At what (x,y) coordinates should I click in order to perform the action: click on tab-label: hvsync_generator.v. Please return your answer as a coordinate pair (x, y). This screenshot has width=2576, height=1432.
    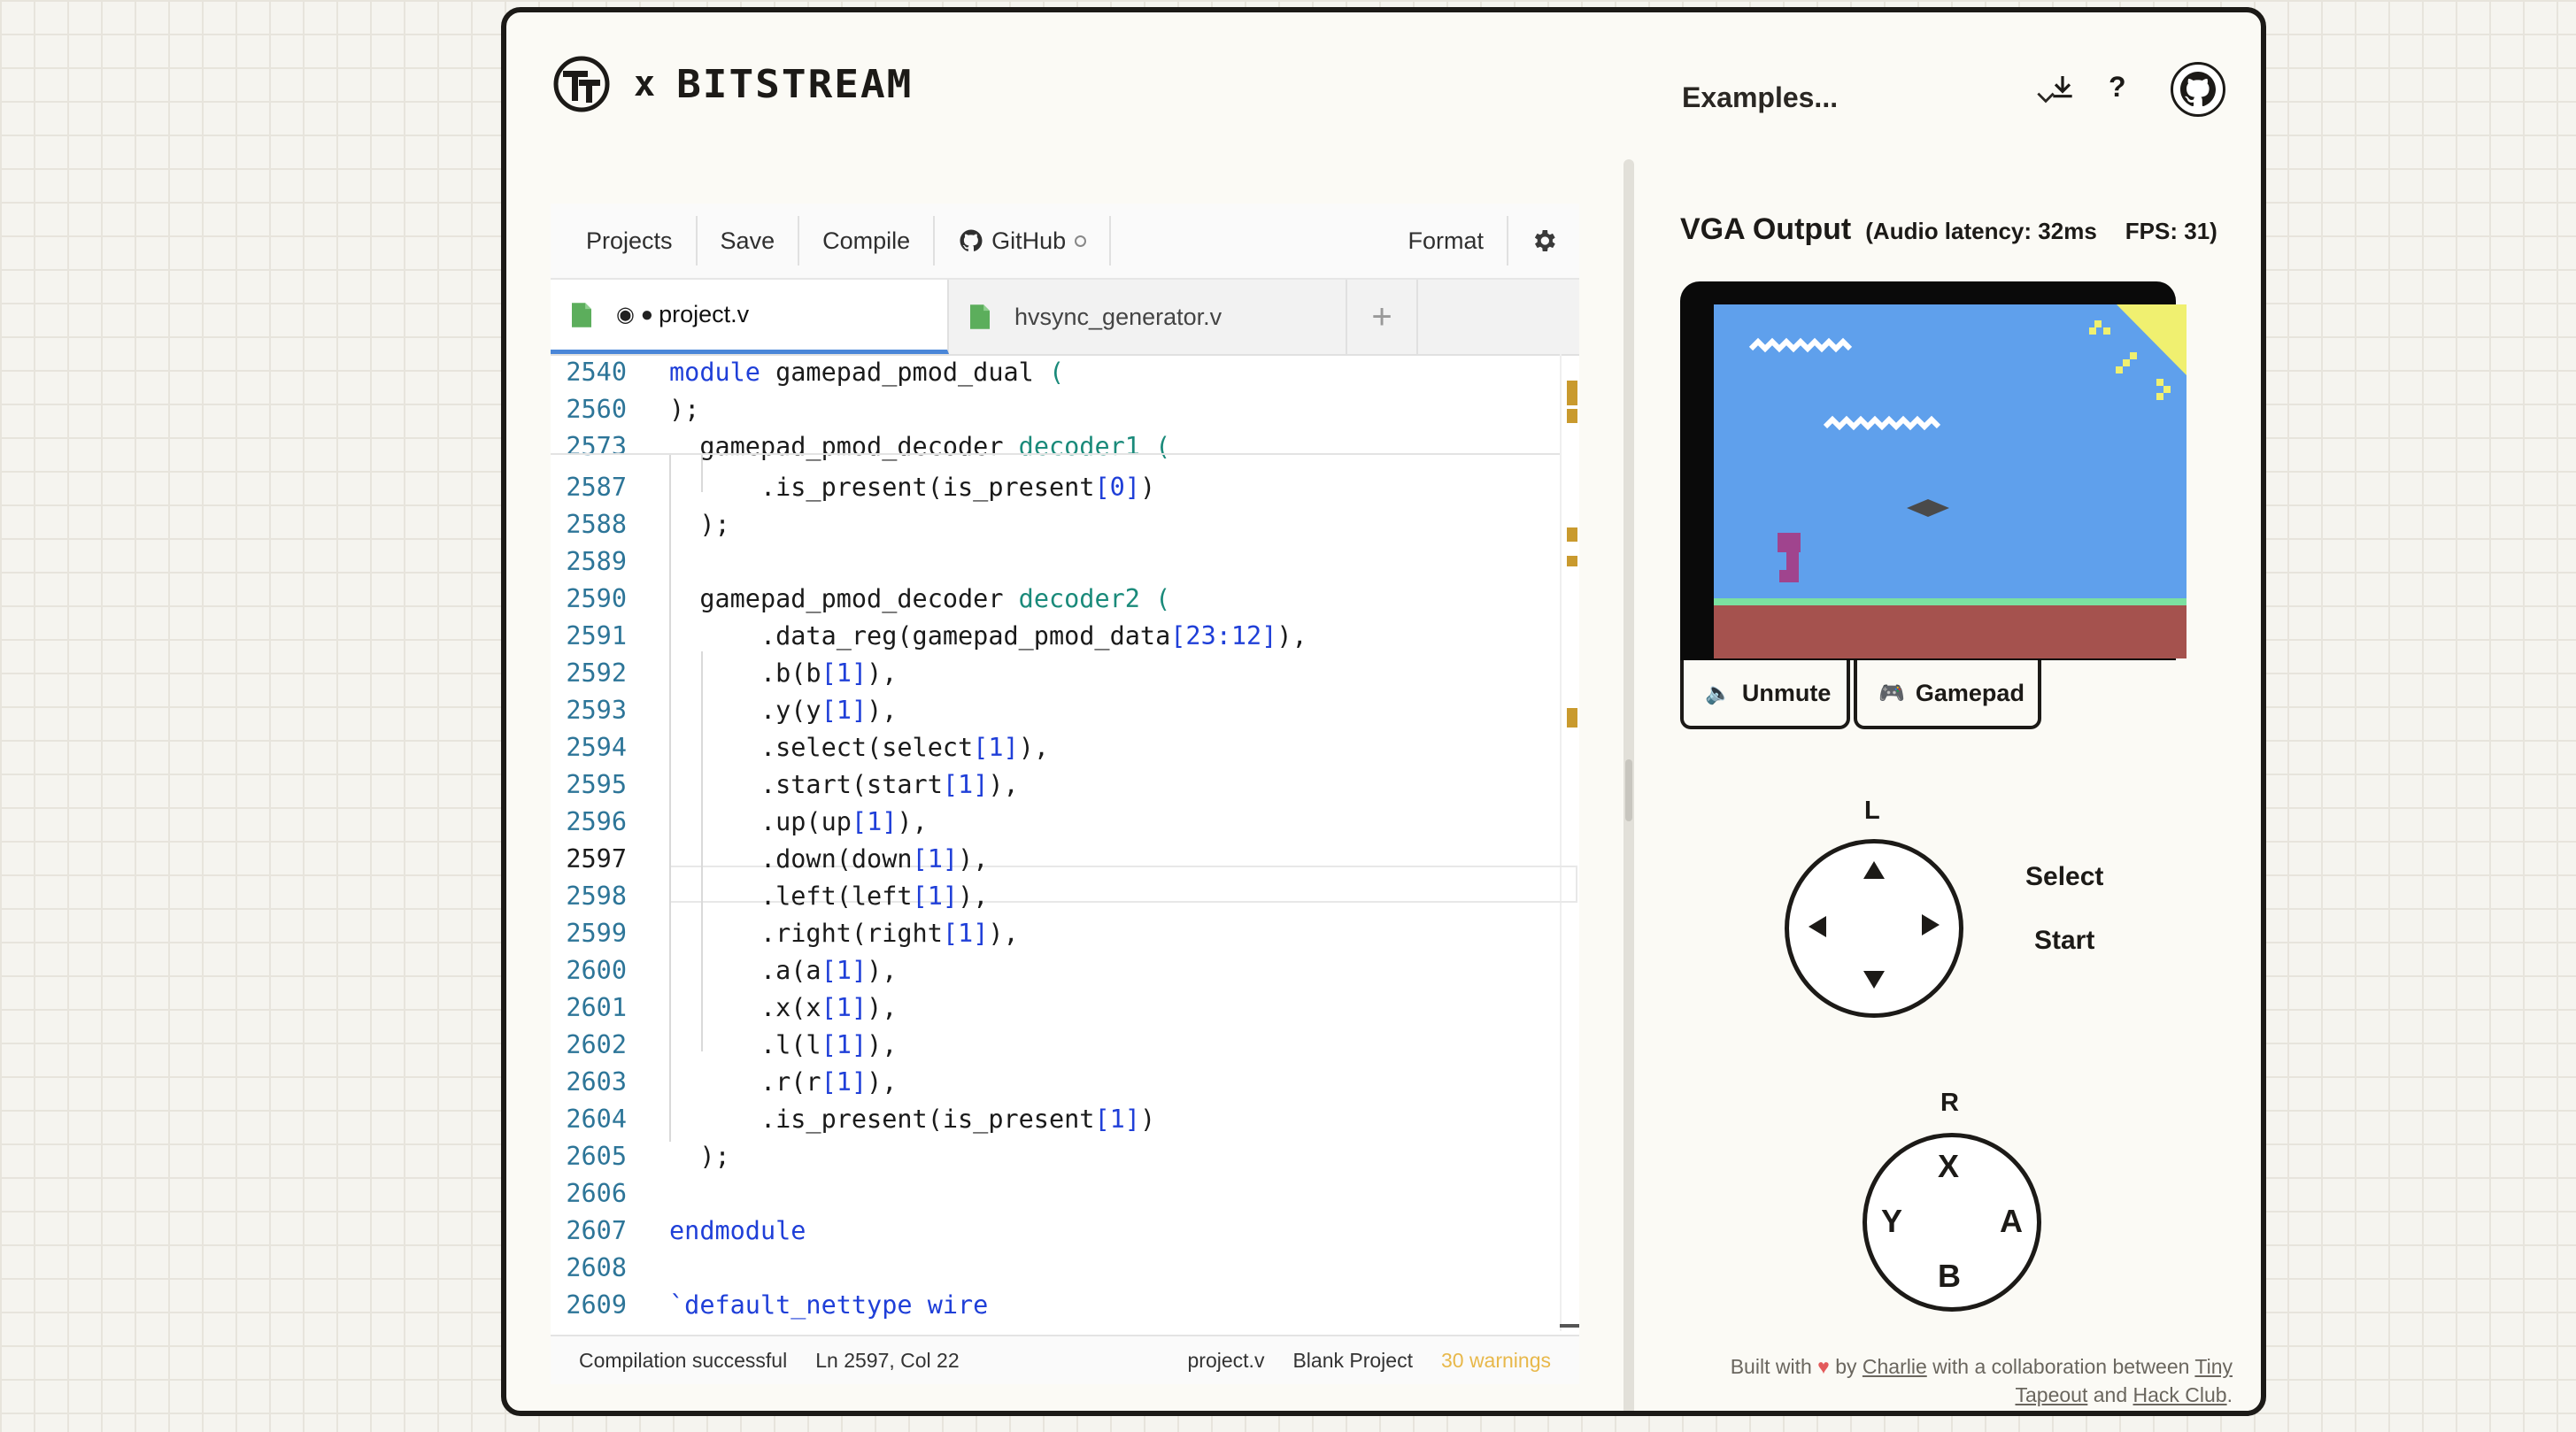
    Looking at the image, I should click on (1118, 316).